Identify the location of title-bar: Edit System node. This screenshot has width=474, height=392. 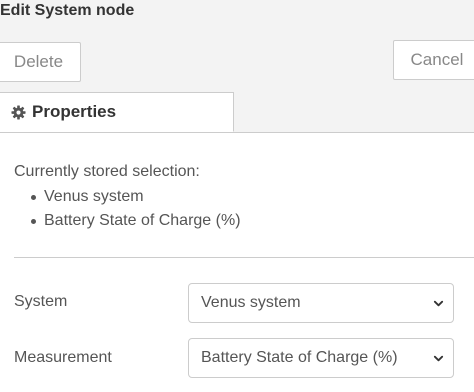
(237, 15).